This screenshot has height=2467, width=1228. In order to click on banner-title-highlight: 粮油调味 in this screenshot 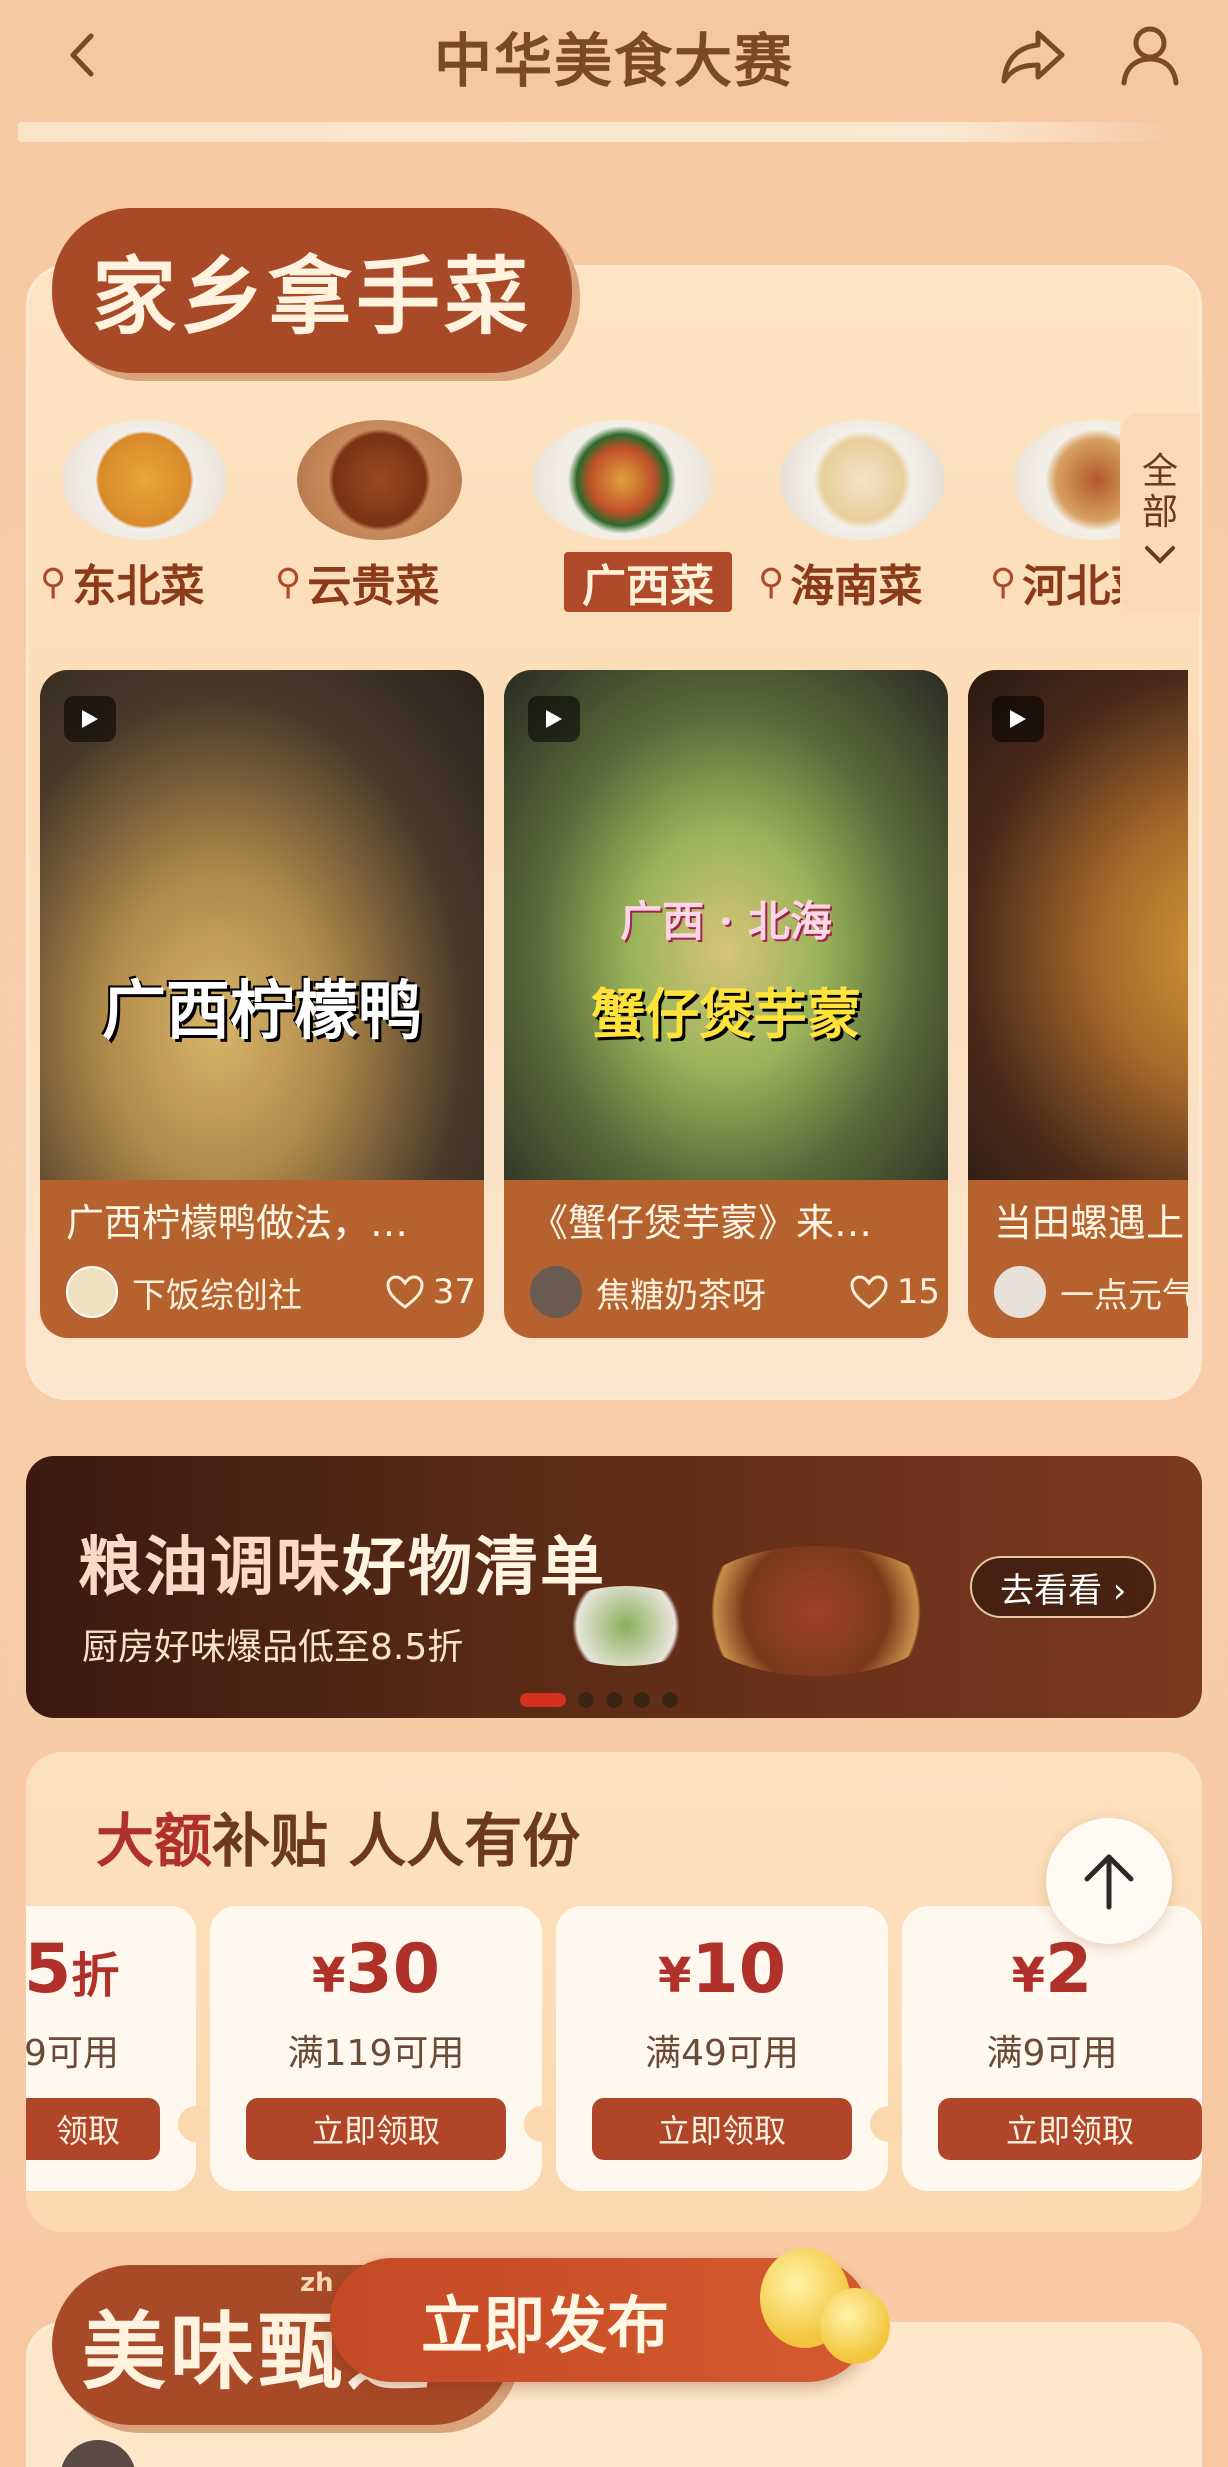, I will do `click(210, 1567)`.